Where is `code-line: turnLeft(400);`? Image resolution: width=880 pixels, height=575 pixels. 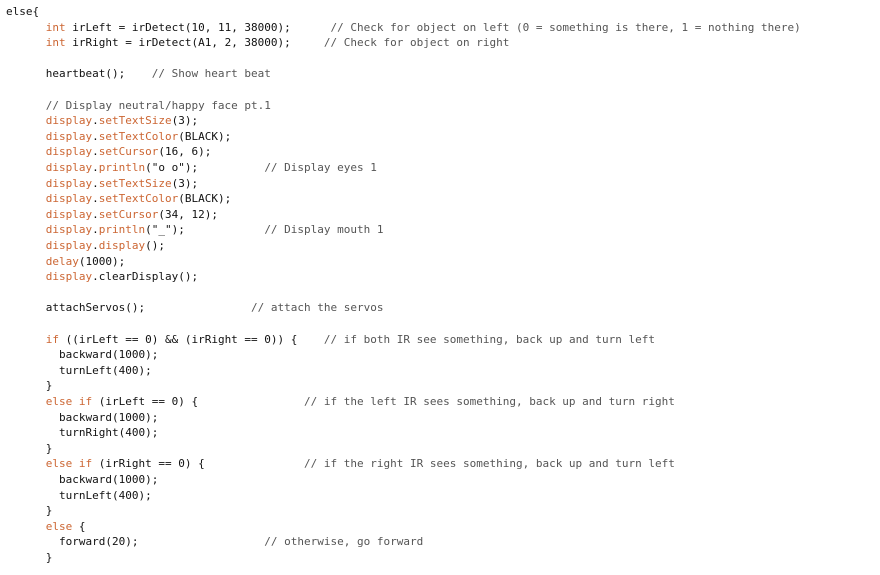 code-line: turnLeft(400); is located at coordinates (79, 370).